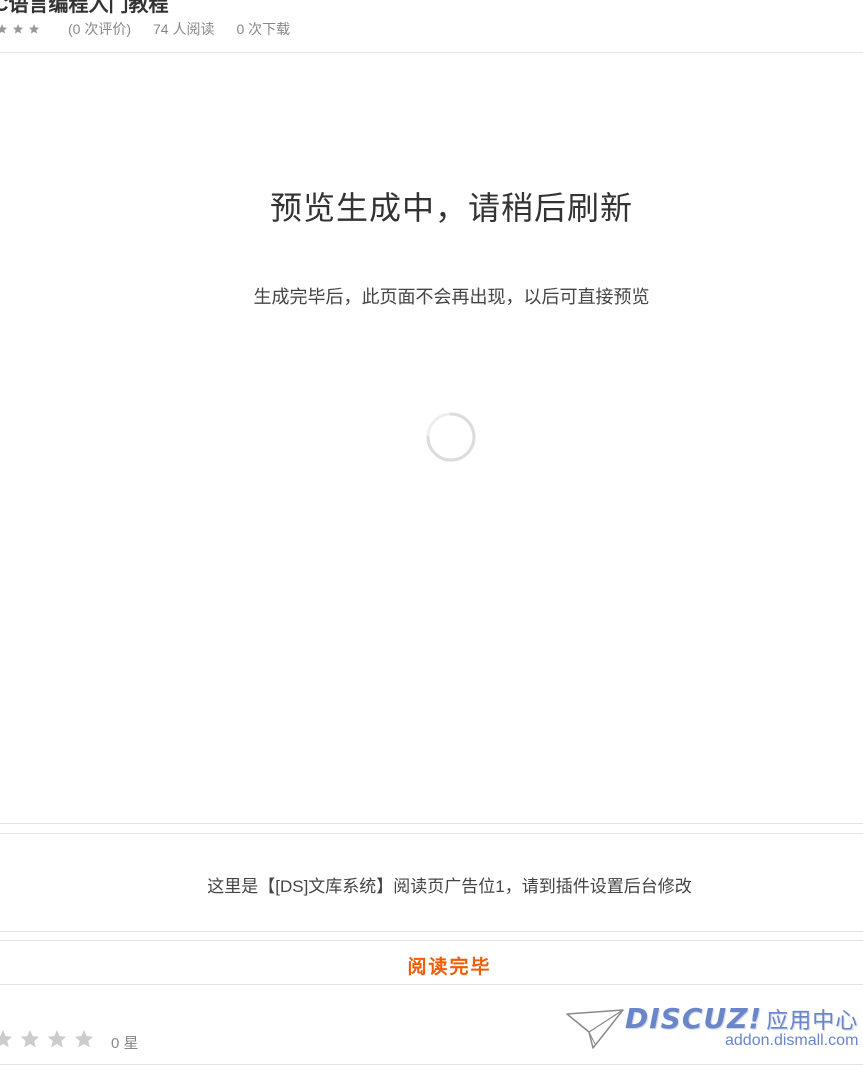  I want to click on logo-brand: DISCUZ! 应用中心, so click(741, 1018).